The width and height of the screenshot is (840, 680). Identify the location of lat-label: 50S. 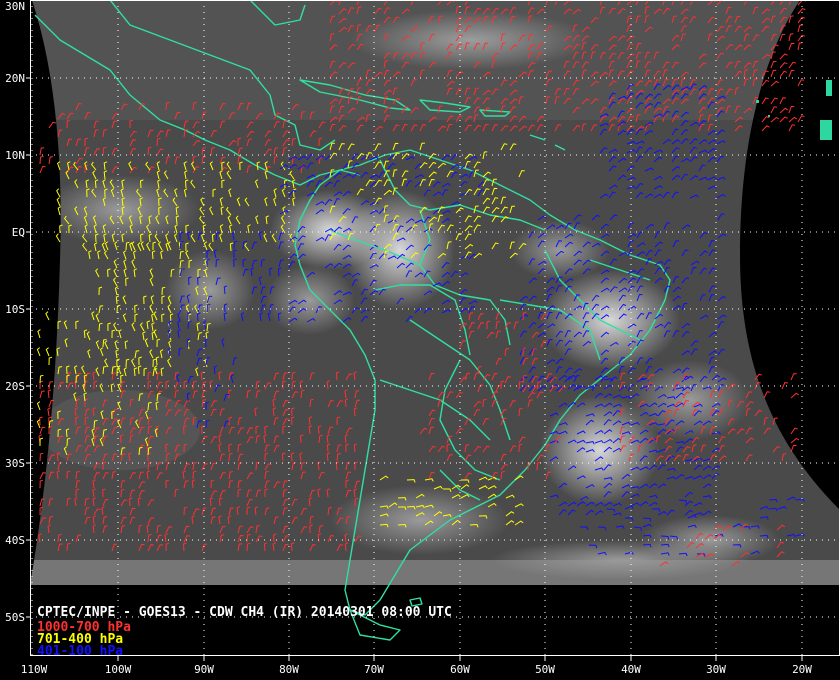
(15, 617).